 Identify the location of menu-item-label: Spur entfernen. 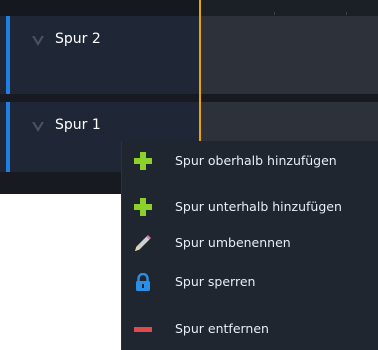
(222, 328).